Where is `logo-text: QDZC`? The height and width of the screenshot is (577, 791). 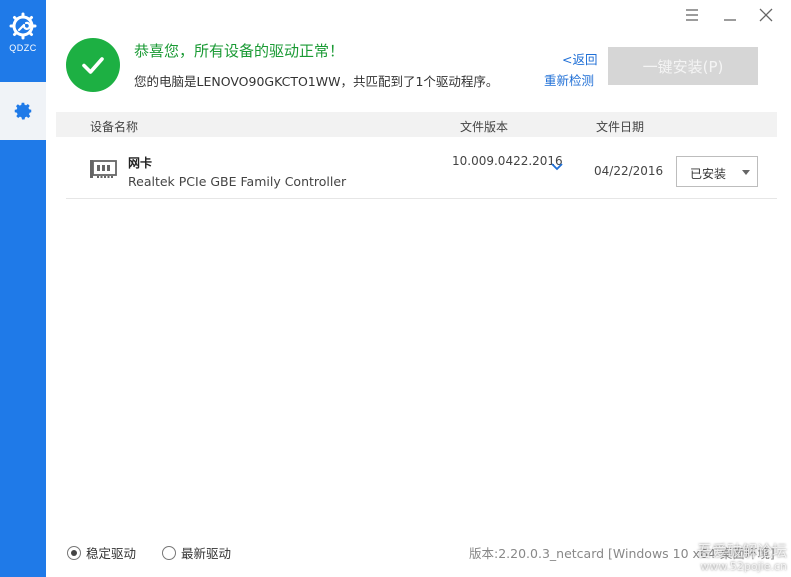 logo-text: QDZC is located at coordinates (23, 48).